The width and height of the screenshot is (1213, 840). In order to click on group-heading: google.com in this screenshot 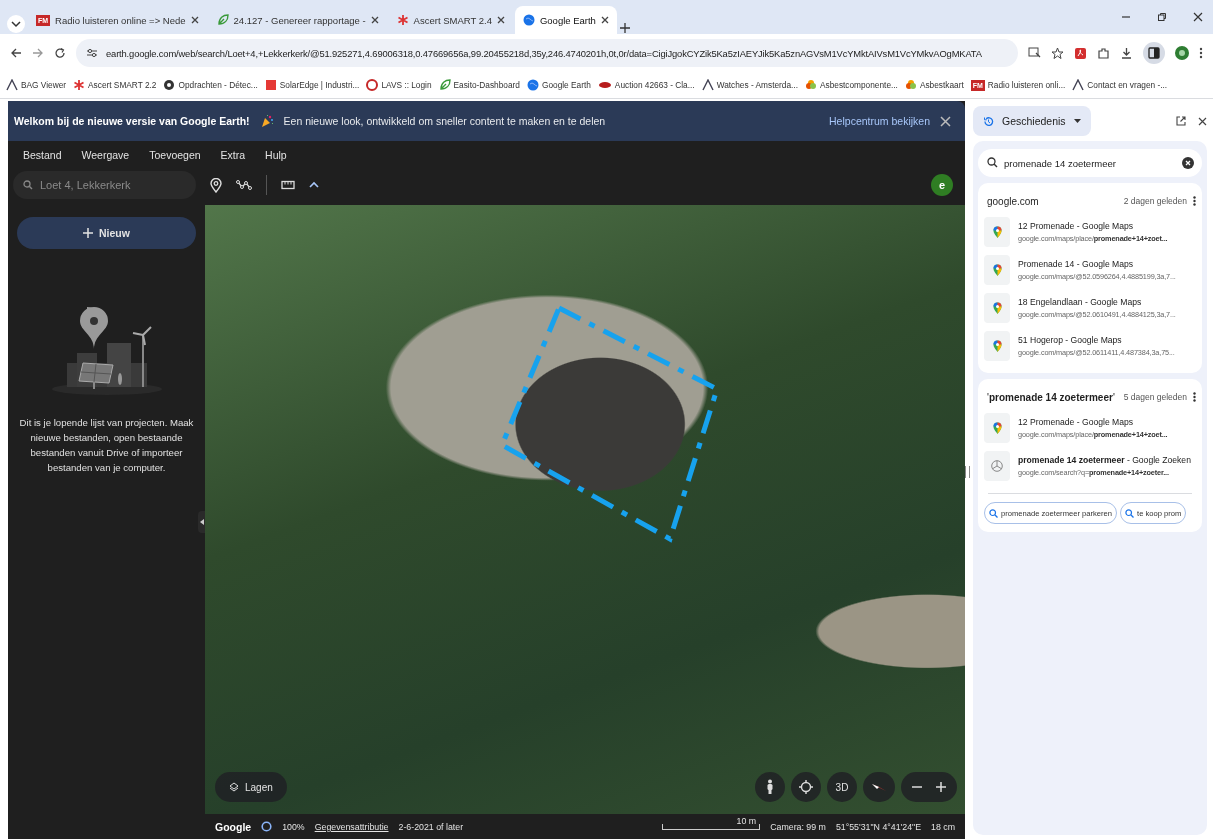, I will do `click(1013, 201)`.